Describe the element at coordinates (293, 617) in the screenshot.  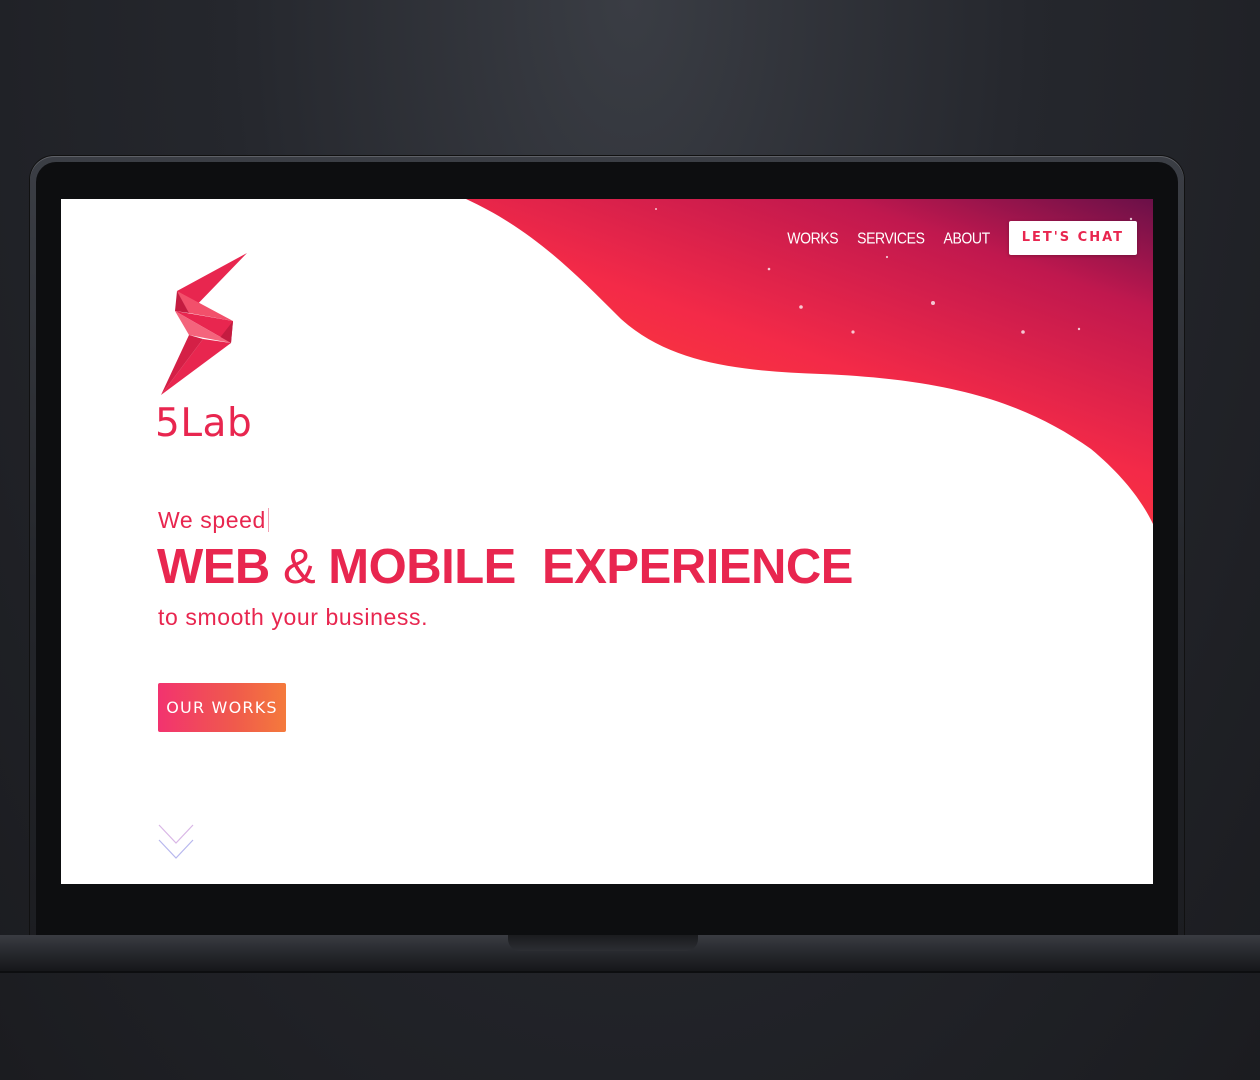
I see `hero-subtitle: to smooth your business.` at that location.